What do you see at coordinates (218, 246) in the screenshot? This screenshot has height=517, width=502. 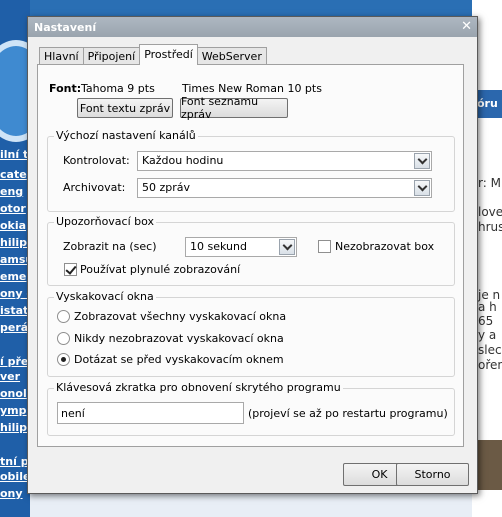 I see `show-duration-value: 10 sekund` at bounding box center [218, 246].